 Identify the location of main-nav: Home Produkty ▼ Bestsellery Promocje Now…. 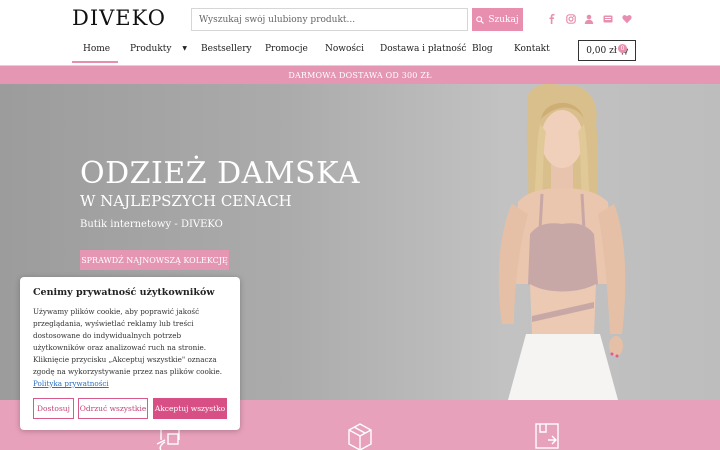
(360, 51).